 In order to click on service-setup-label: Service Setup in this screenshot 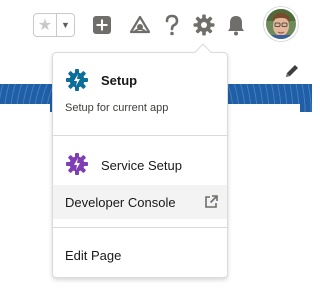, I will do `click(141, 165)`.